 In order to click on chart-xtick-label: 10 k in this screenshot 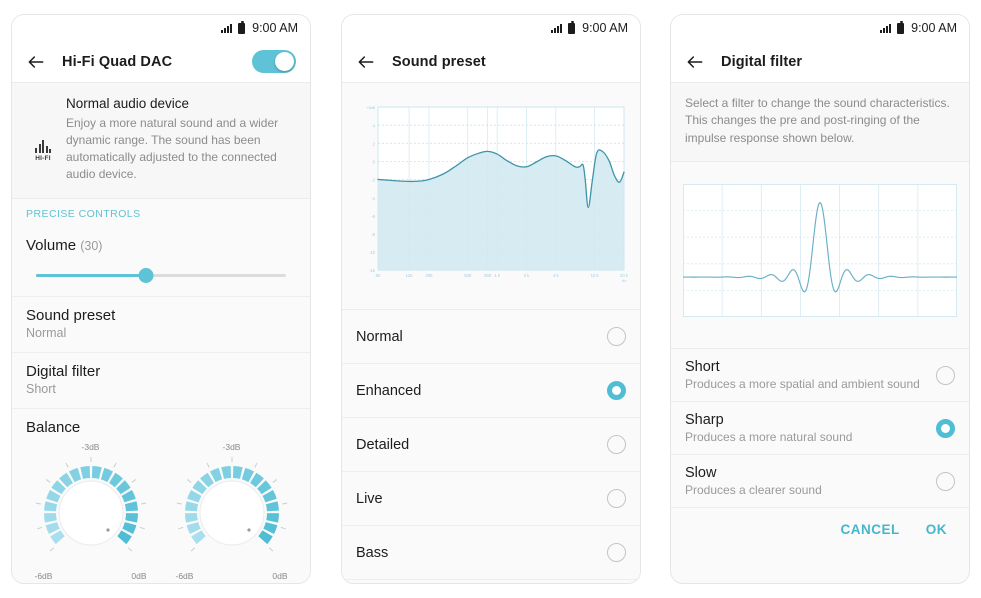, I will do `click(595, 275)`.